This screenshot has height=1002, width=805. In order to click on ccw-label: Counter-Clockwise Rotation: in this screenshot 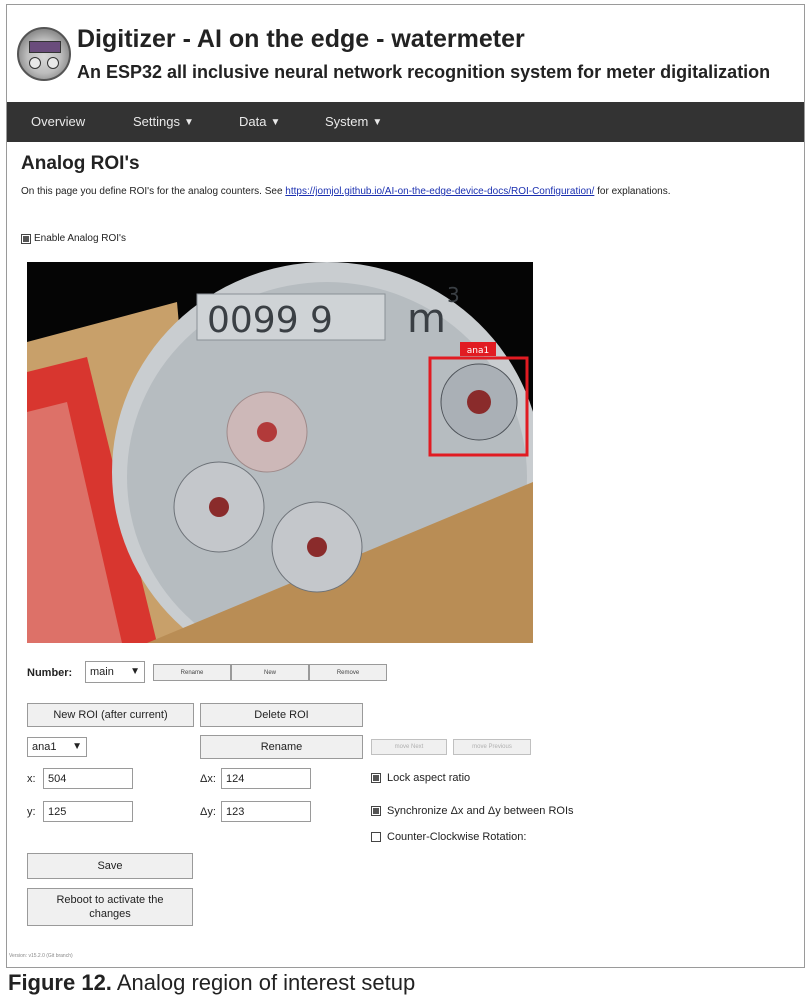, I will do `click(457, 837)`.